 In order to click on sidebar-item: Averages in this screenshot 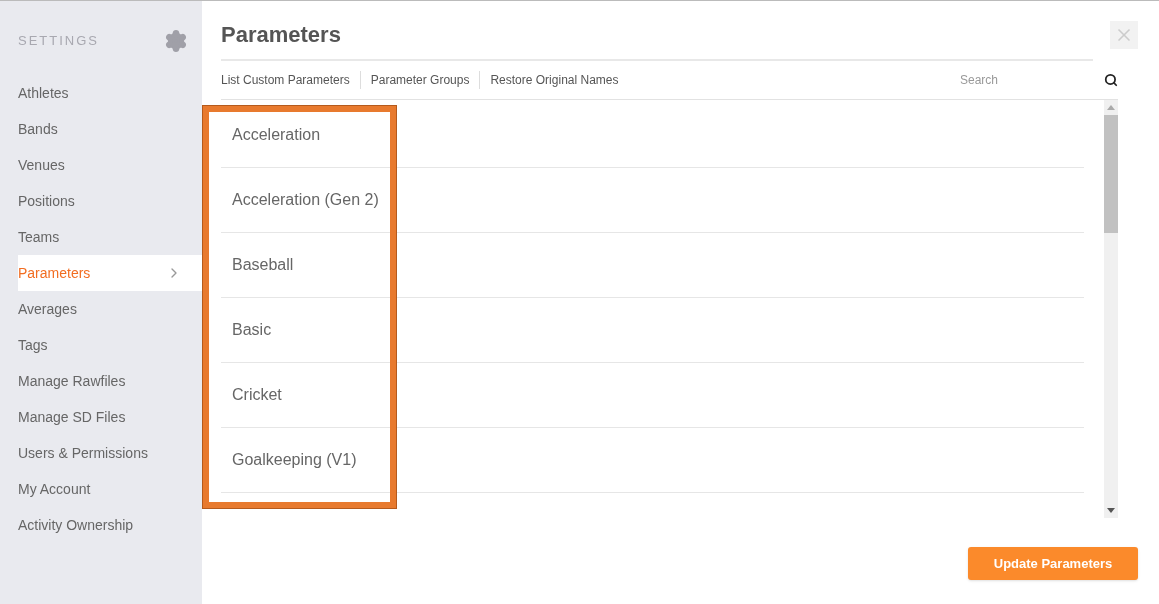, I will do `click(110, 309)`.